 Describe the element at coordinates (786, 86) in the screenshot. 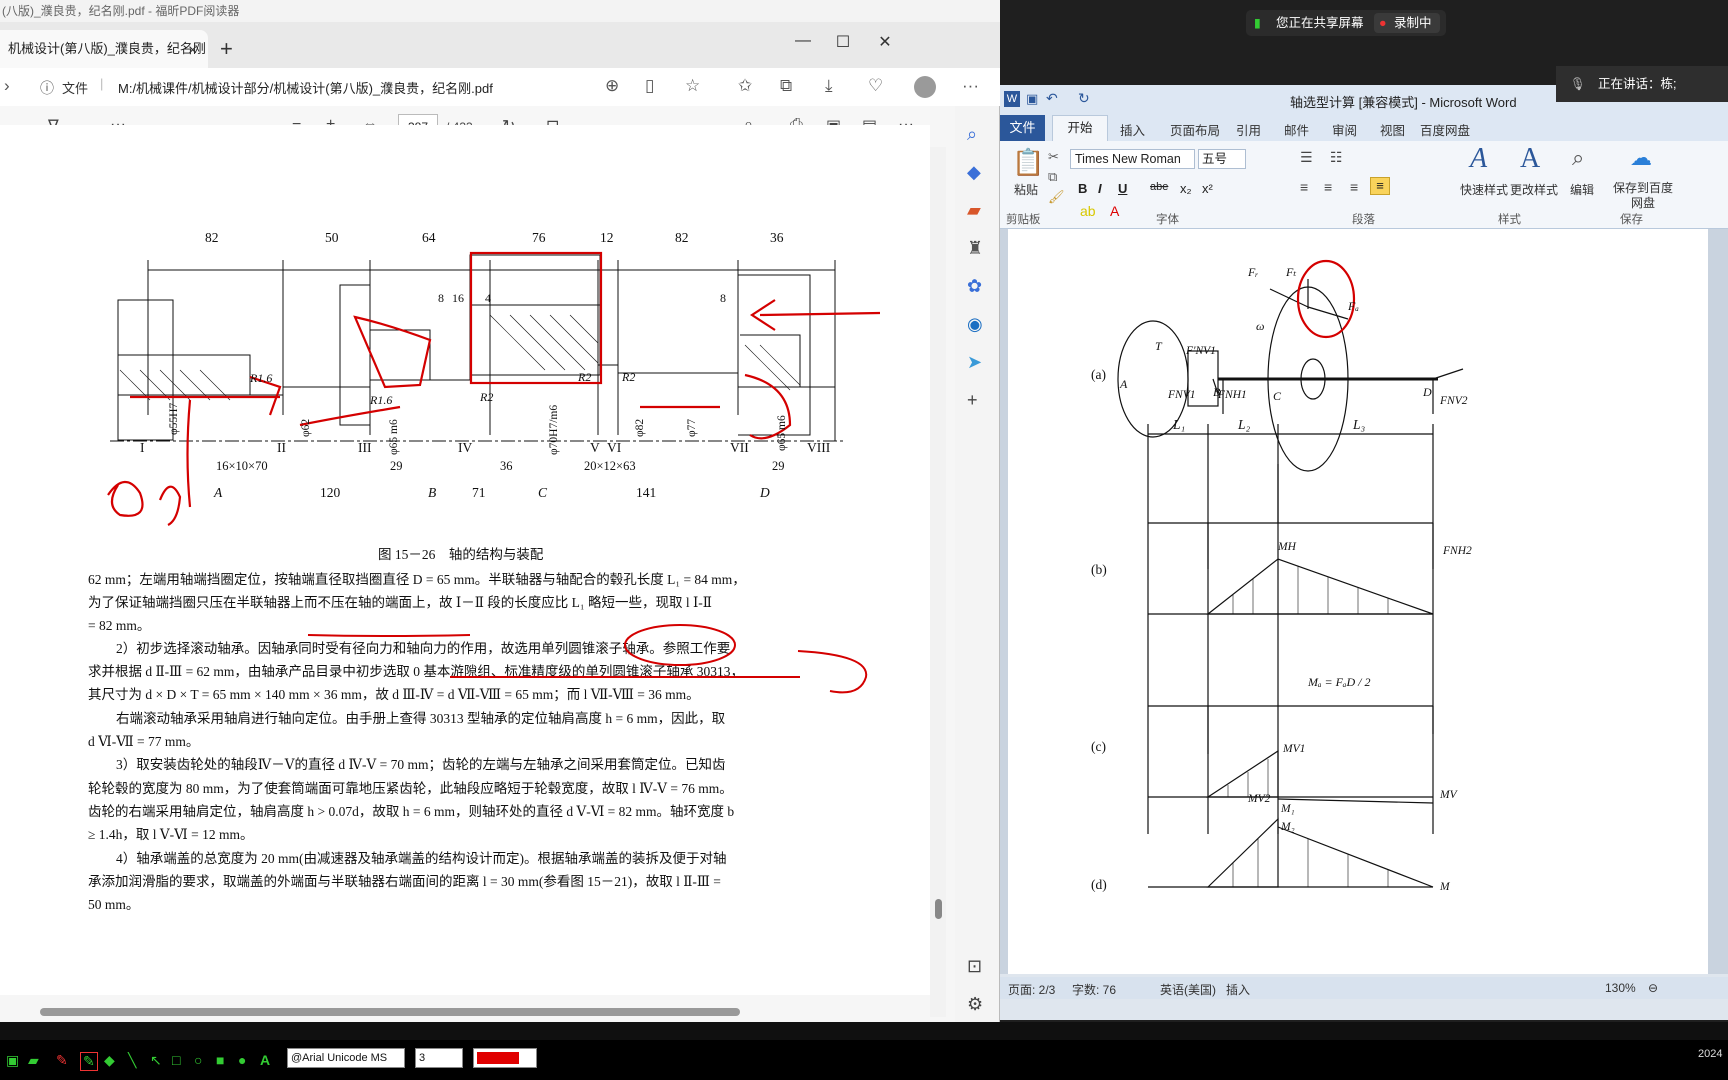

I see `collections-icon: ⧉` at that location.